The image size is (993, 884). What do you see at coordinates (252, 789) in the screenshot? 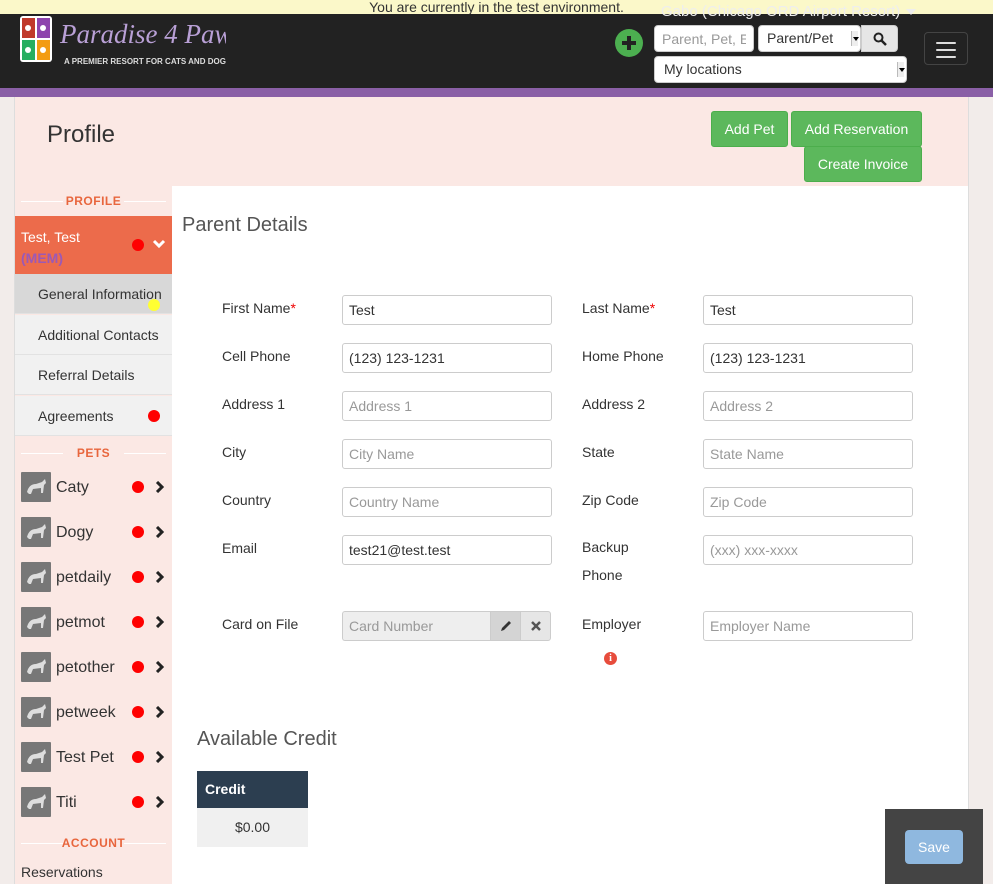
I see `credit-column-header: Credit` at bounding box center [252, 789].